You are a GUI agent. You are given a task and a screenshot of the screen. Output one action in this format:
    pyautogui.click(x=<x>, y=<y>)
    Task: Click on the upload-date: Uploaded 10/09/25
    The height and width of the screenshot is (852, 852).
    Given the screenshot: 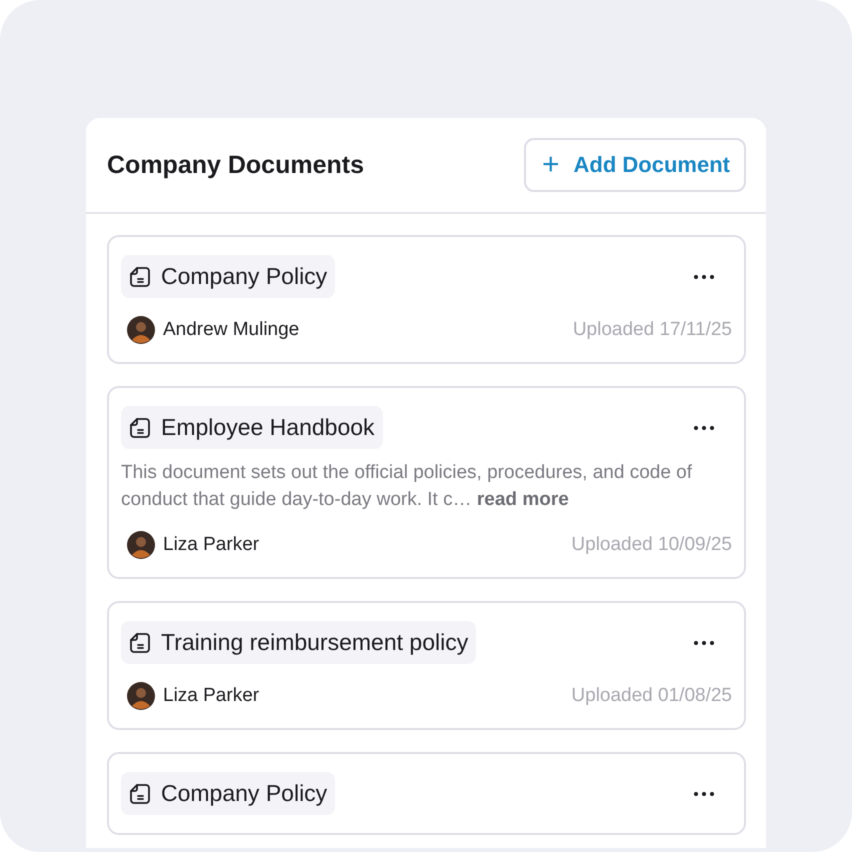 What is the action you would take?
    pyautogui.click(x=651, y=545)
    